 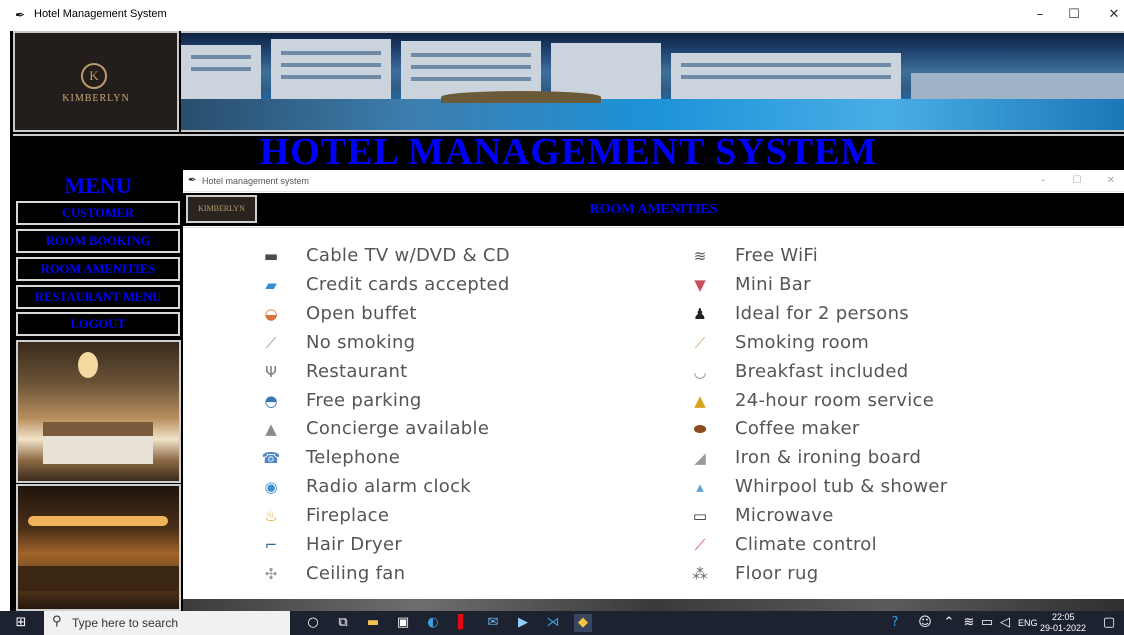 I want to click on alarm-clock-icon: ◉, so click(x=271, y=487).